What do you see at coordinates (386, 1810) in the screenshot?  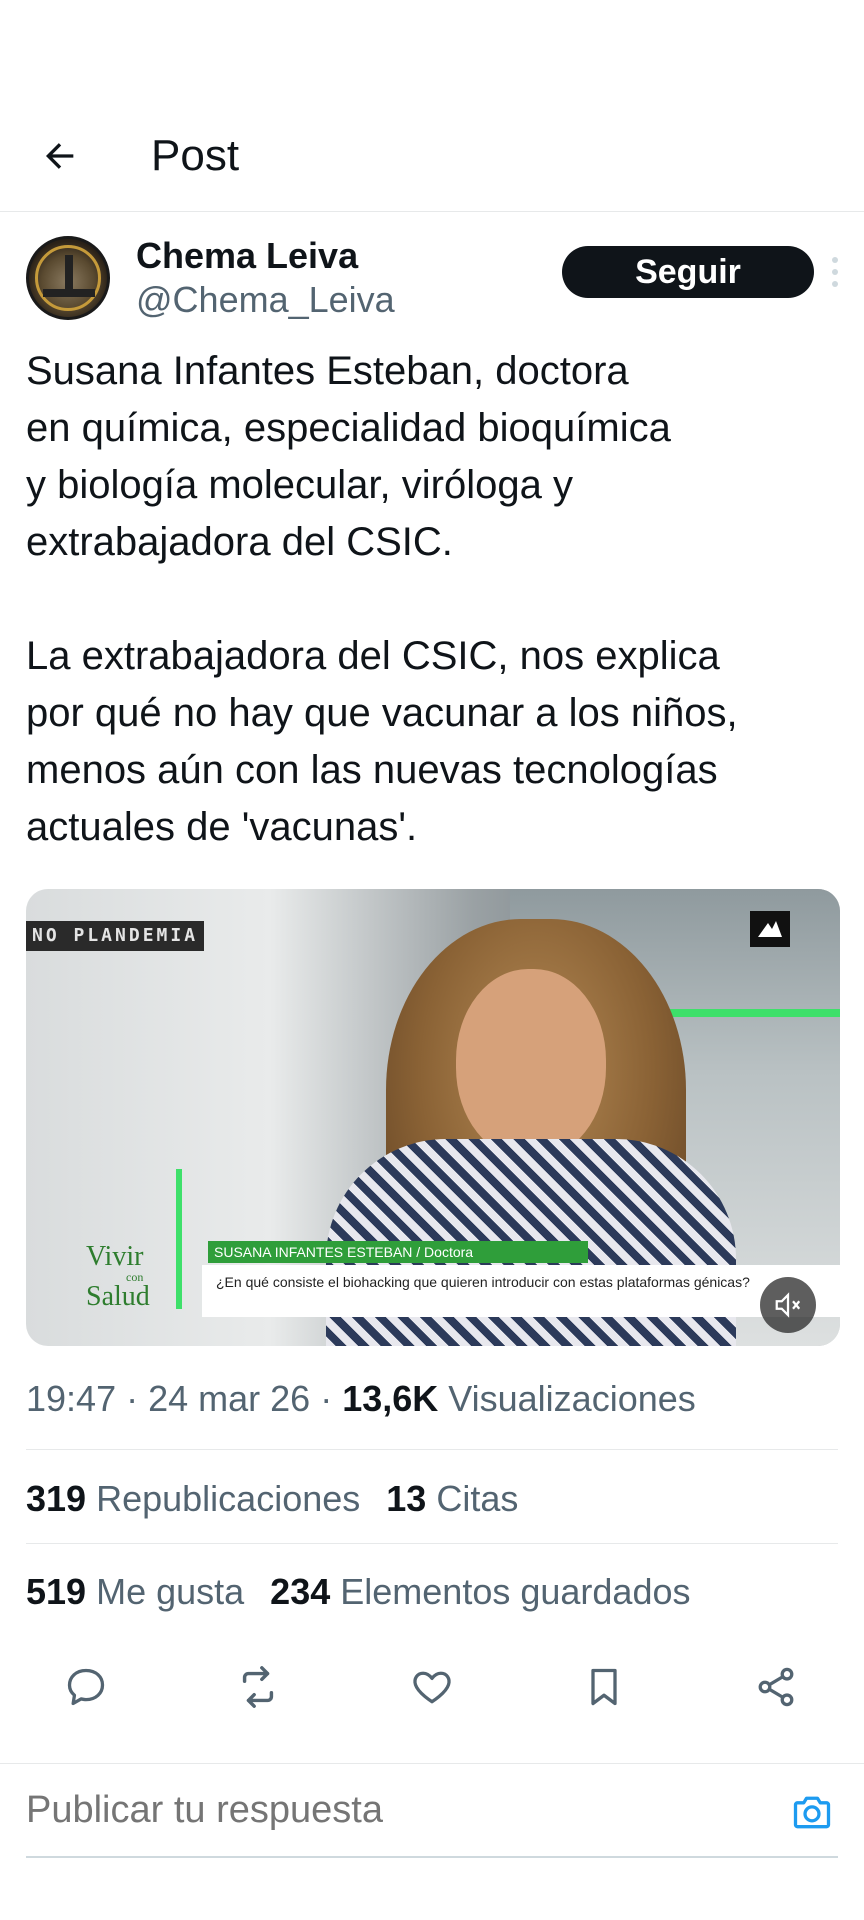 I see `reply-input` at bounding box center [386, 1810].